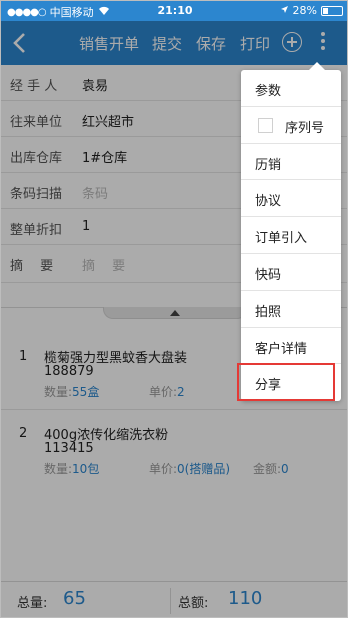 Image resolution: width=348 pixels, height=618 pixels. I want to click on menu-item-label: 历销, so click(268, 165).